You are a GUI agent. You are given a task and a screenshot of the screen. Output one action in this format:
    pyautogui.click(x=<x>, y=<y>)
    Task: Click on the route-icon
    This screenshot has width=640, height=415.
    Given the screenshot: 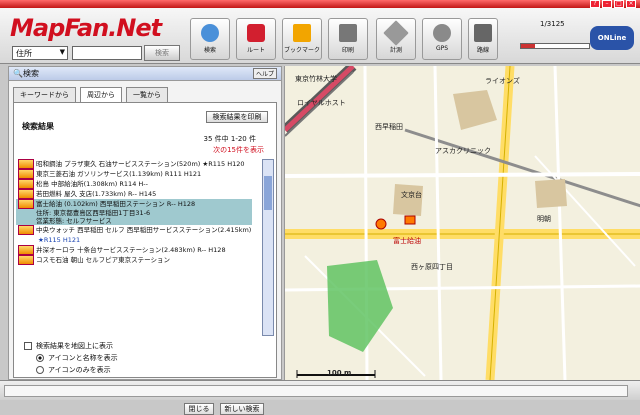 What is the action you would take?
    pyautogui.click(x=483, y=33)
    